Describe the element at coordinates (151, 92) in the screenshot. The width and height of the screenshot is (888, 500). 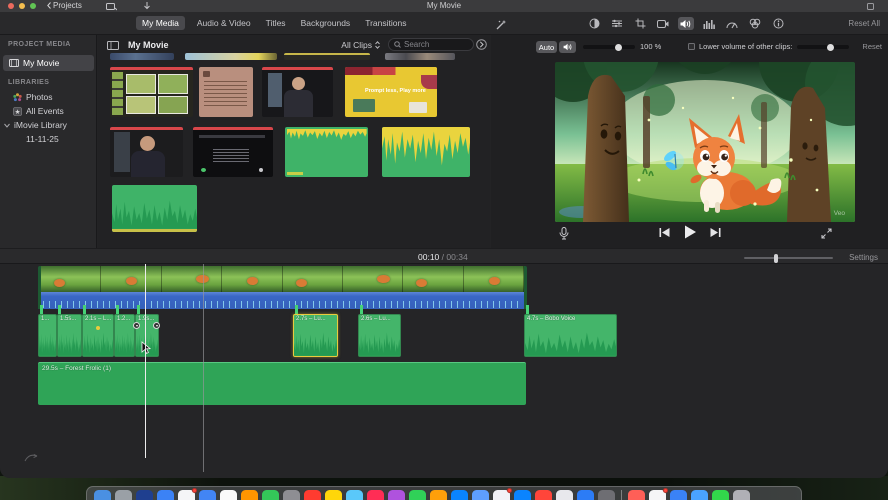
I see `media-thumbnail-screen-recording` at that location.